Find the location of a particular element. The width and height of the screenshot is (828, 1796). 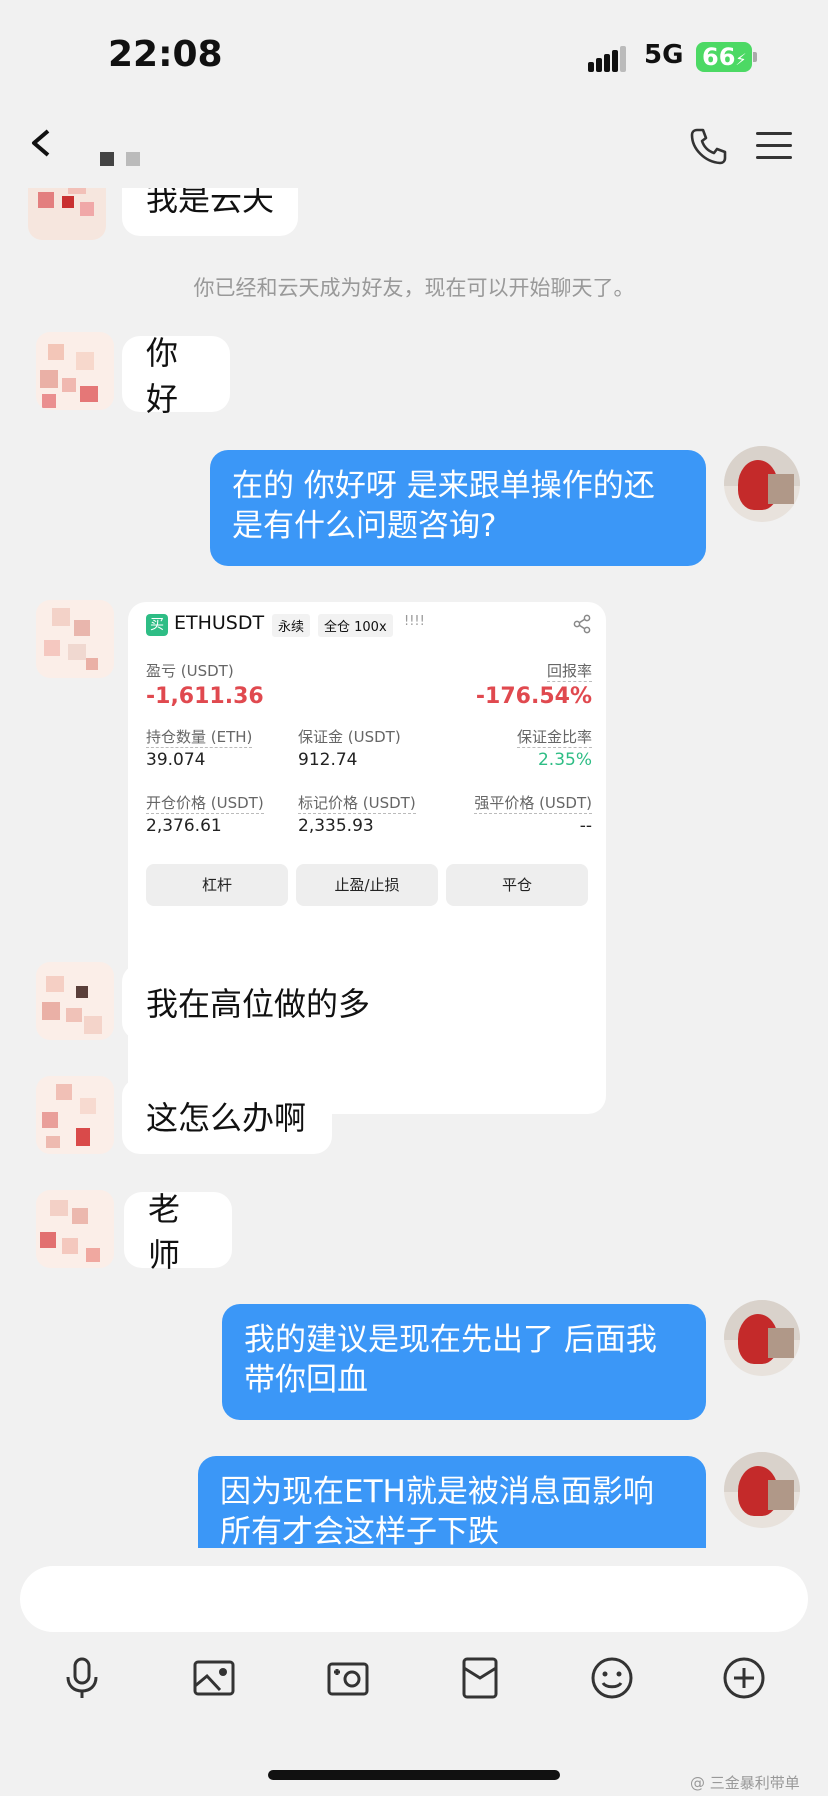

buy-badge: 买 is located at coordinates (157, 625).